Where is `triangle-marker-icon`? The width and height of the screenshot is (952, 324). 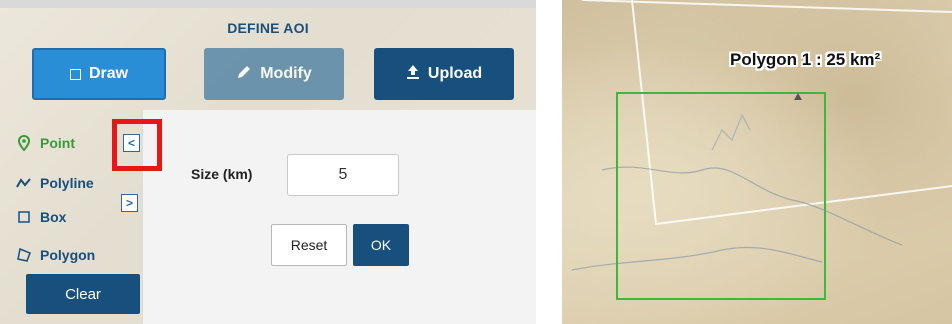
triangle-marker-icon is located at coordinates (798, 96).